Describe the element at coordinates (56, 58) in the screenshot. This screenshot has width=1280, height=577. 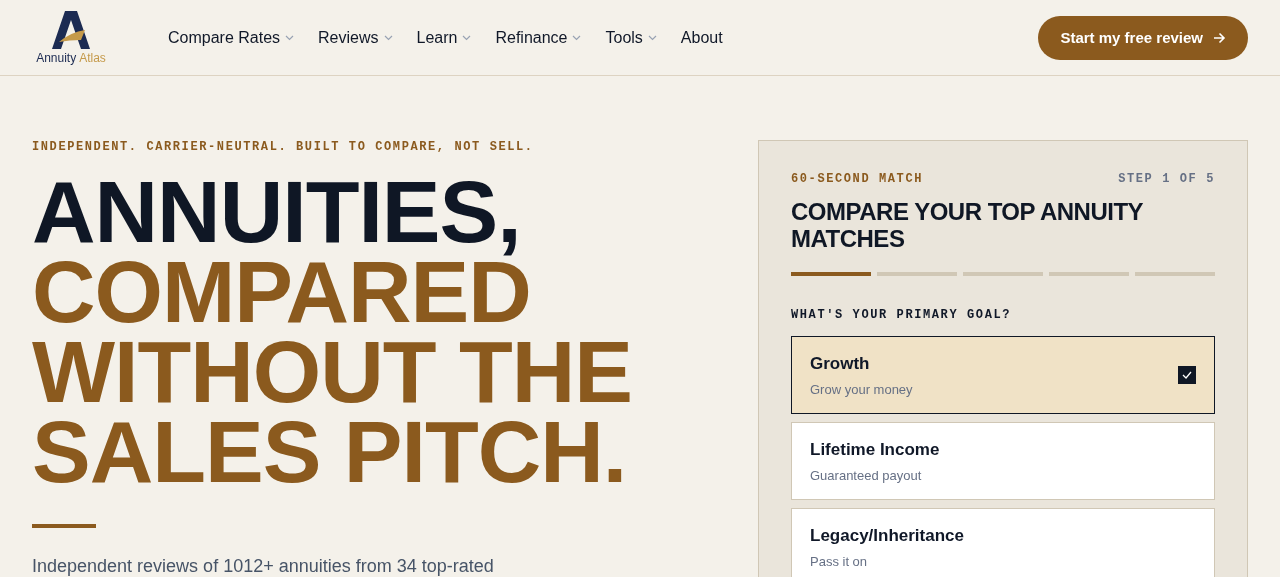
I see `logo-text: Annuity` at that location.